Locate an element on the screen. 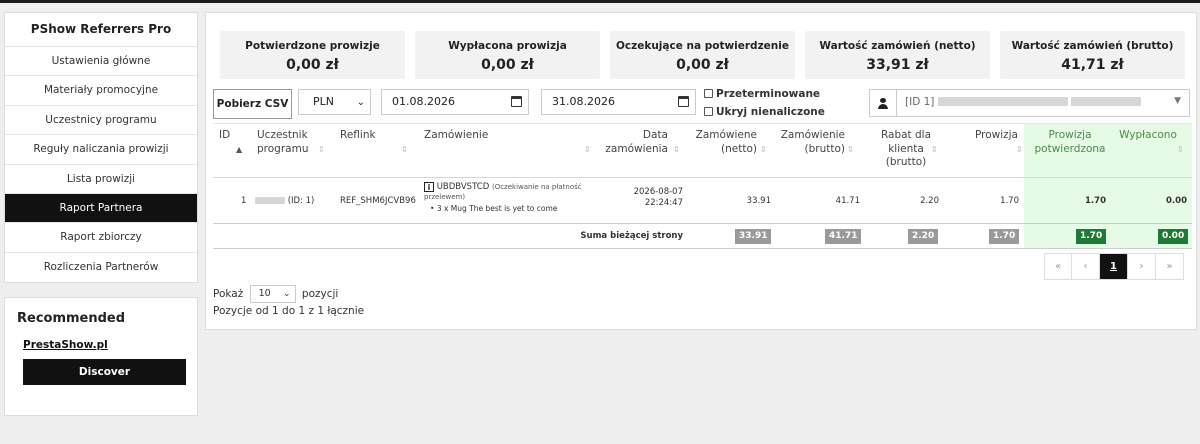 The image size is (1200, 444). stat-pending: Oczekujące na potwierdzenie 0,00 zł is located at coordinates (702, 55).